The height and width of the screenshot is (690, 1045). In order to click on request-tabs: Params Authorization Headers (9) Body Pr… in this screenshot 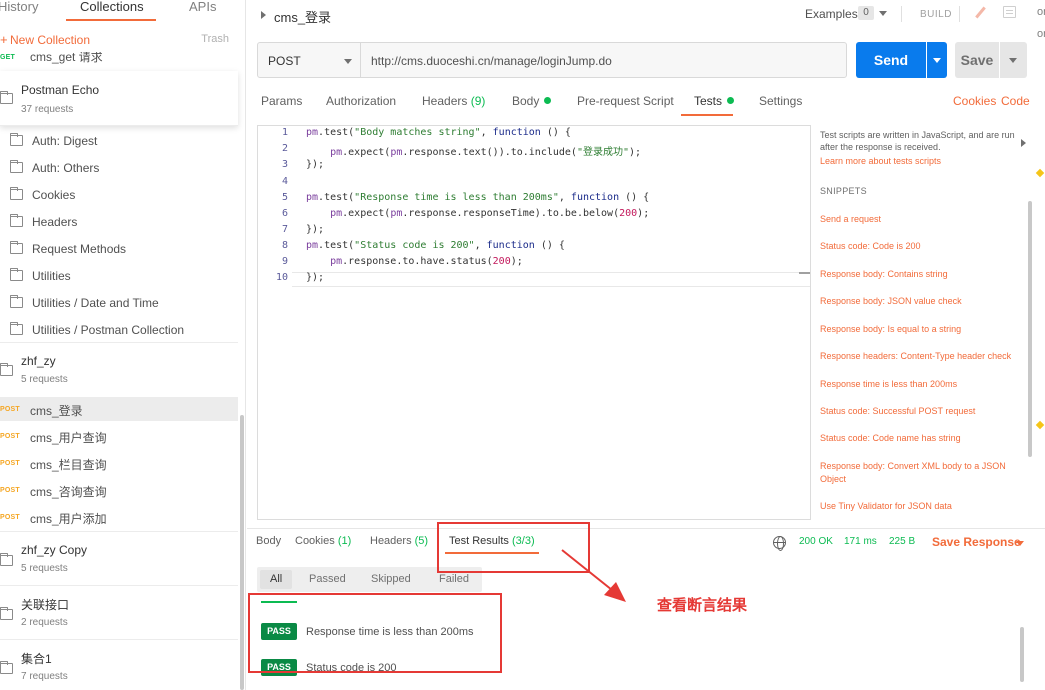, I will do `click(646, 105)`.